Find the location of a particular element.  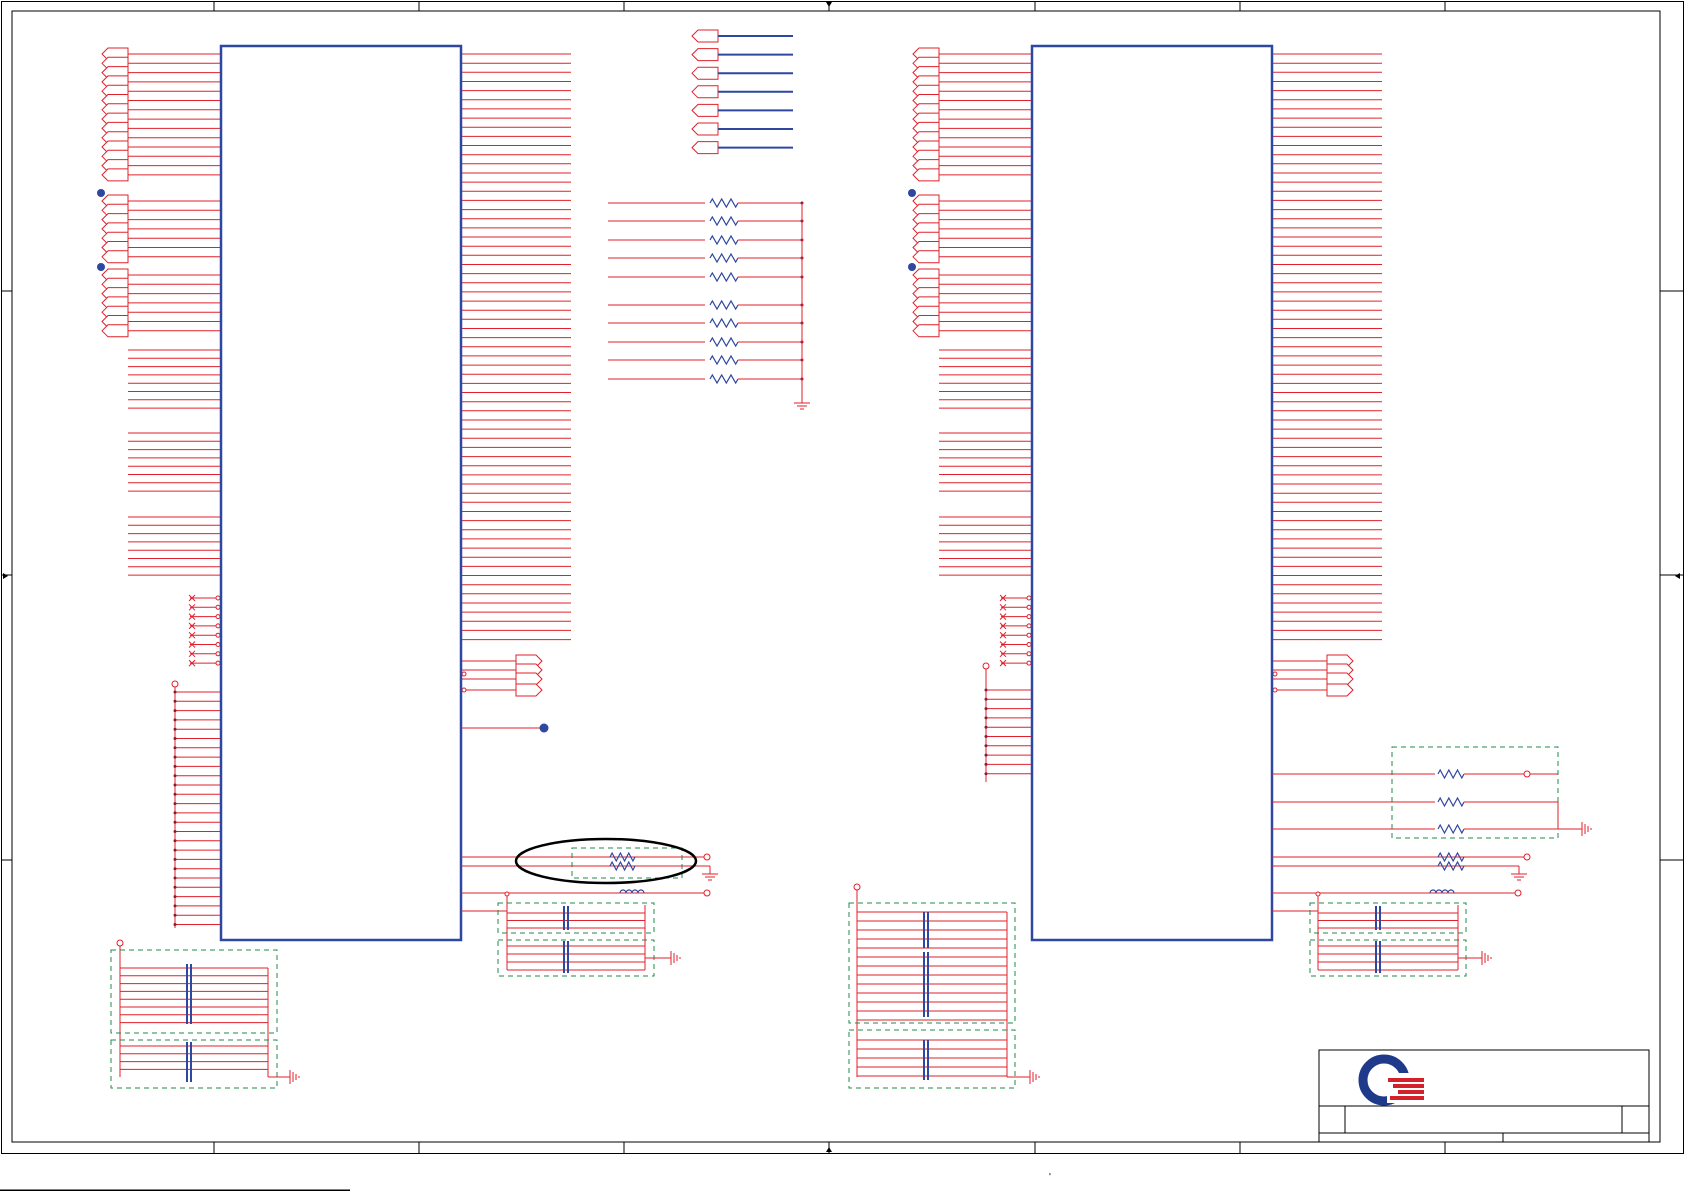

center-arrow-top is located at coordinates (829, 4).